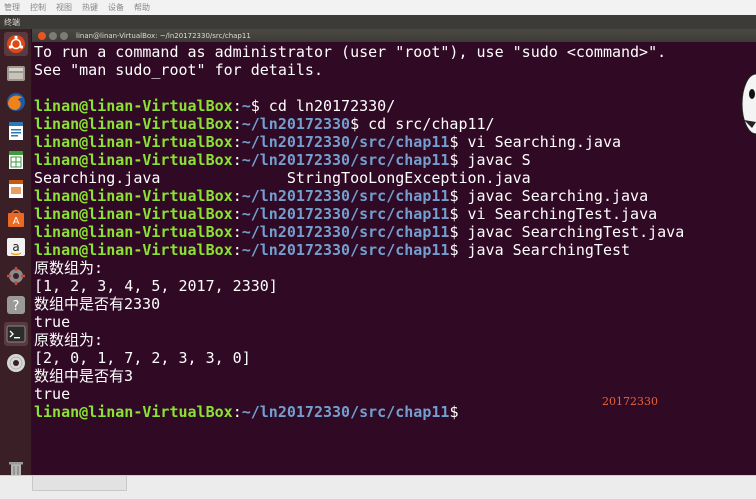 Image resolution: width=756 pixels, height=499 pixels. I want to click on prompt-command: $ java SearchingTest, so click(540, 250).